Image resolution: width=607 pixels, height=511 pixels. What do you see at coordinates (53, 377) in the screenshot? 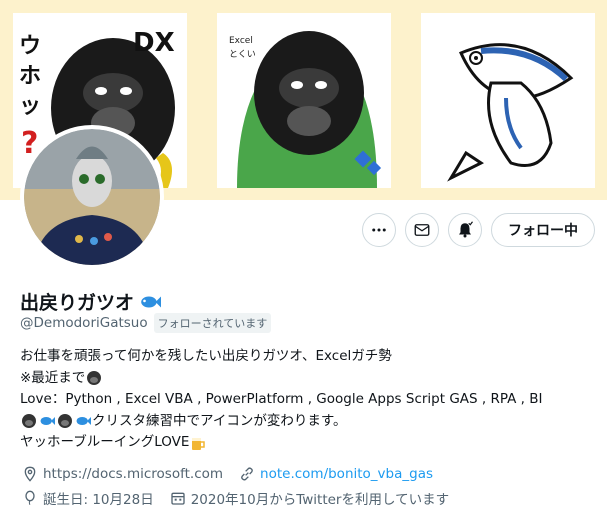
I see `bio-text: ※最近まで` at bounding box center [53, 377].